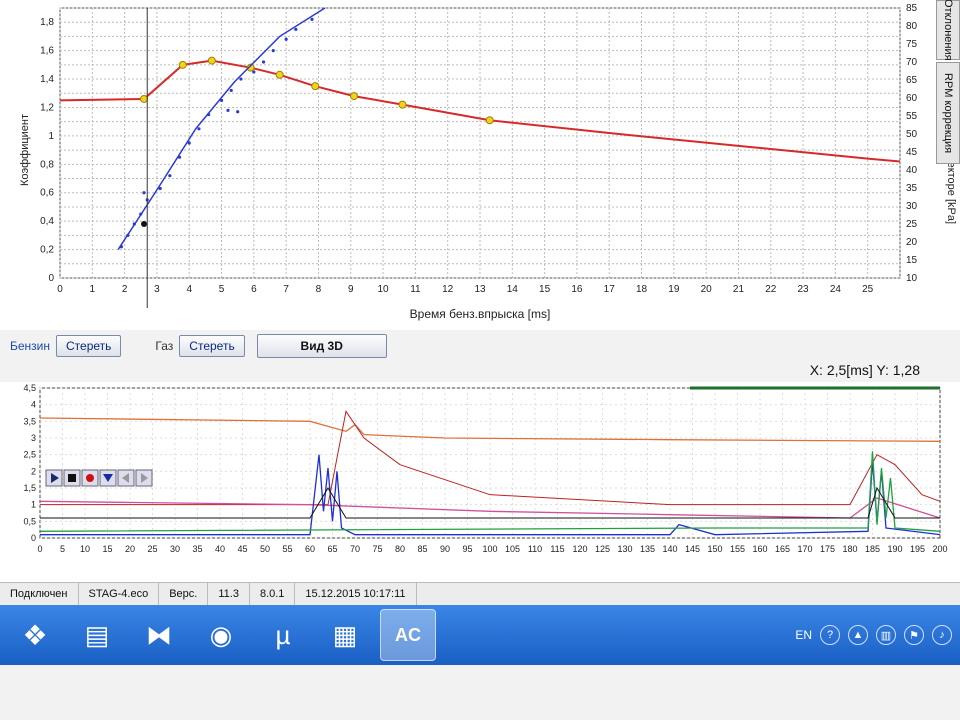 Image resolution: width=960 pixels, height=720 pixels. I want to click on top-chart-y-ticks-left: 0 0,2 0,4 0,6 0,8 1 1,2 1,4 1,6 1,8, so click(47, 150).